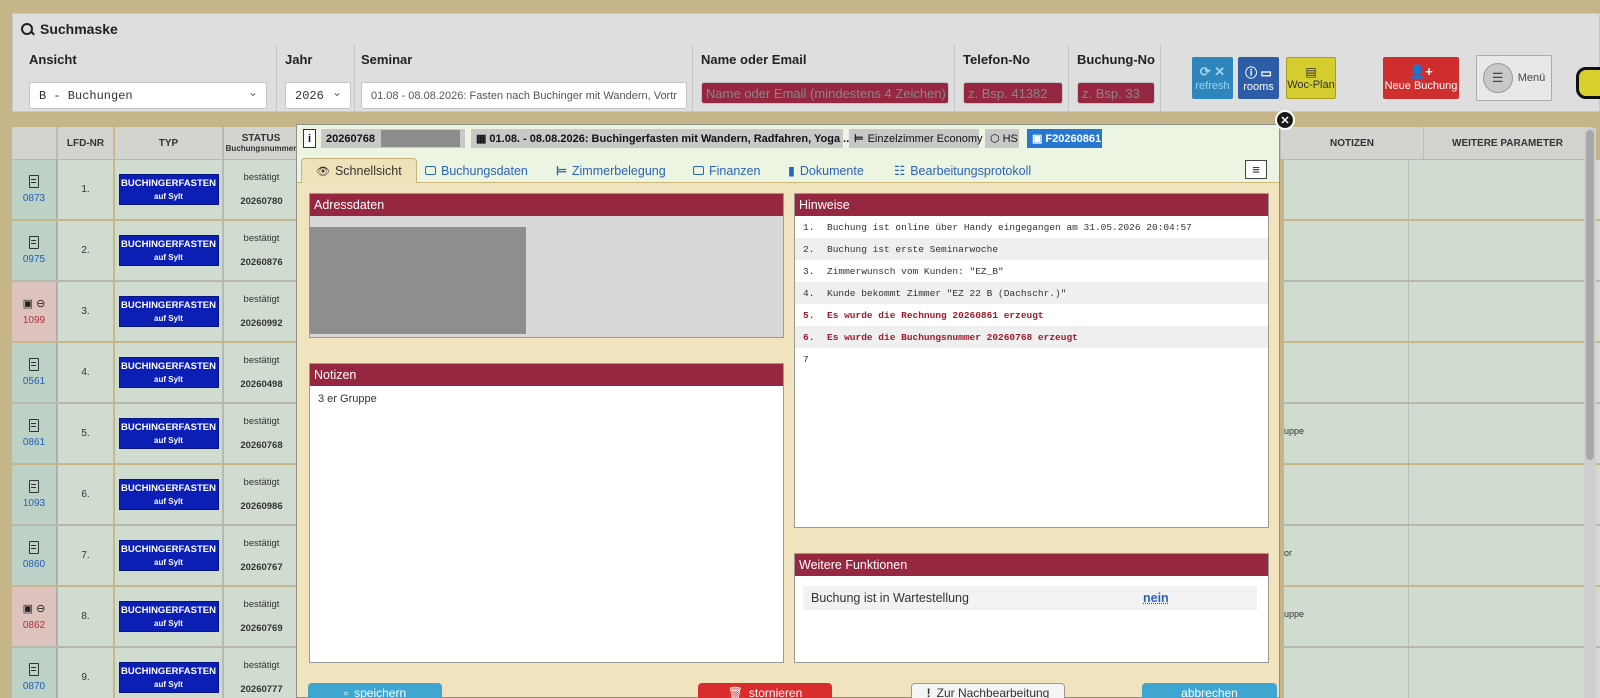  I want to click on season-badge: ⬡ HS, so click(1002, 138).